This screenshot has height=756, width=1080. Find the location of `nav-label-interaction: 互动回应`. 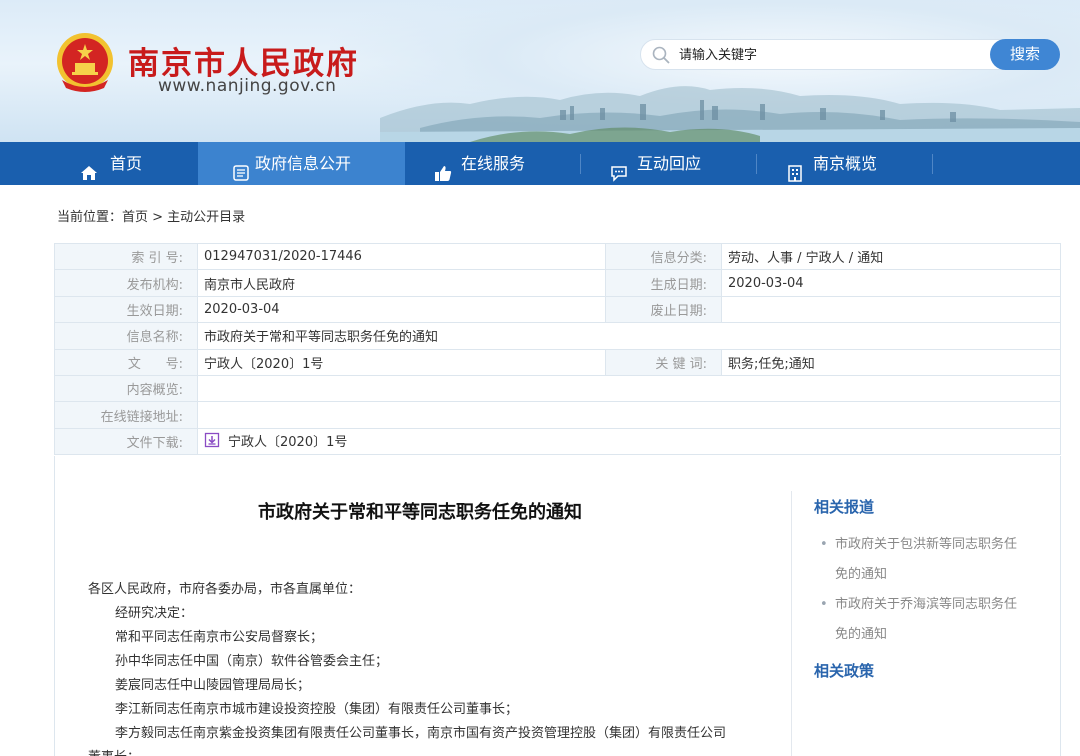

nav-label-interaction: 互动回应 is located at coordinates (669, 163).